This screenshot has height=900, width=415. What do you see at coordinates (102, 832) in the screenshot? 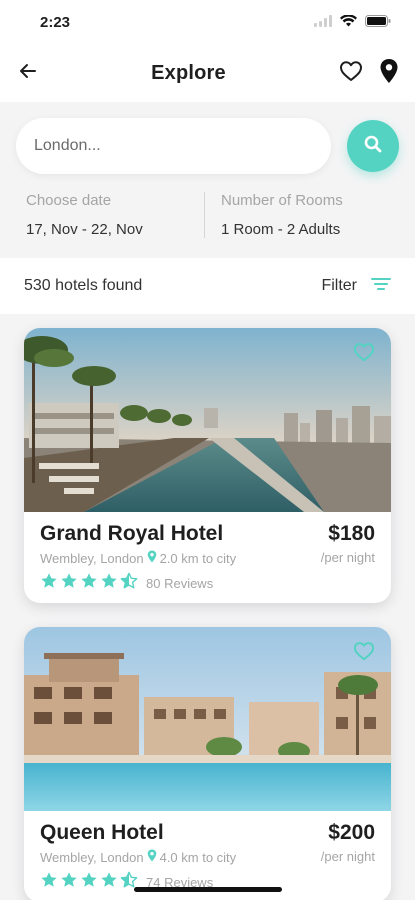
I see `hotel-name: Queen Hotel` at bounding box center [102, 832].